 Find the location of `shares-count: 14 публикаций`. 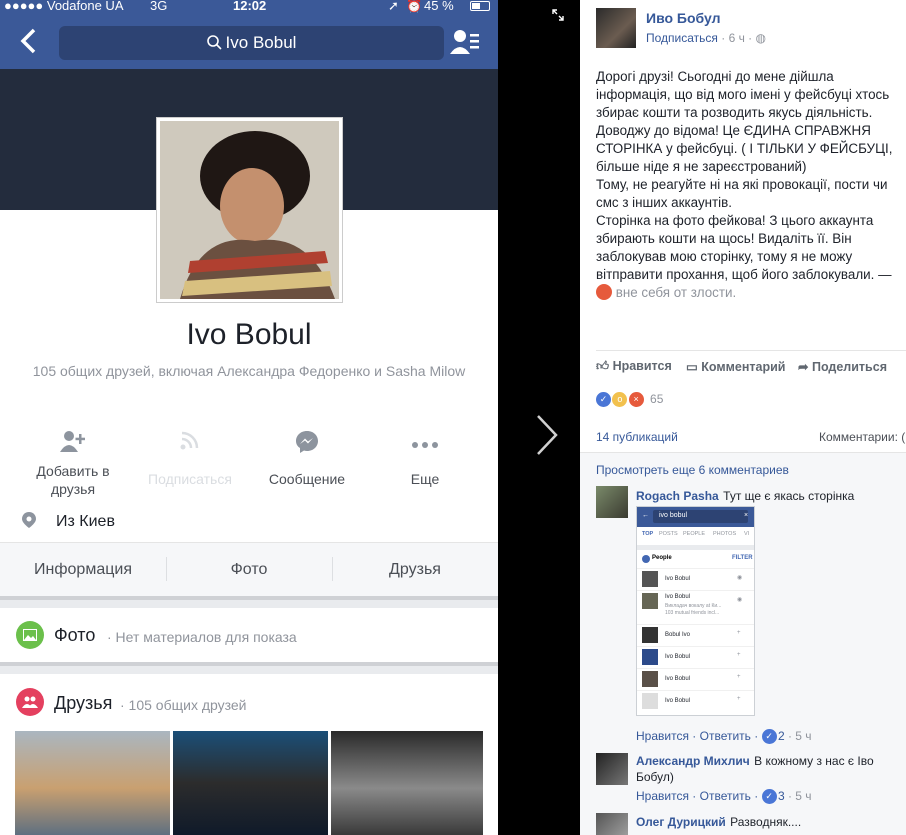

shares-count: 14 публикаций is located at coordinates (637, 437).